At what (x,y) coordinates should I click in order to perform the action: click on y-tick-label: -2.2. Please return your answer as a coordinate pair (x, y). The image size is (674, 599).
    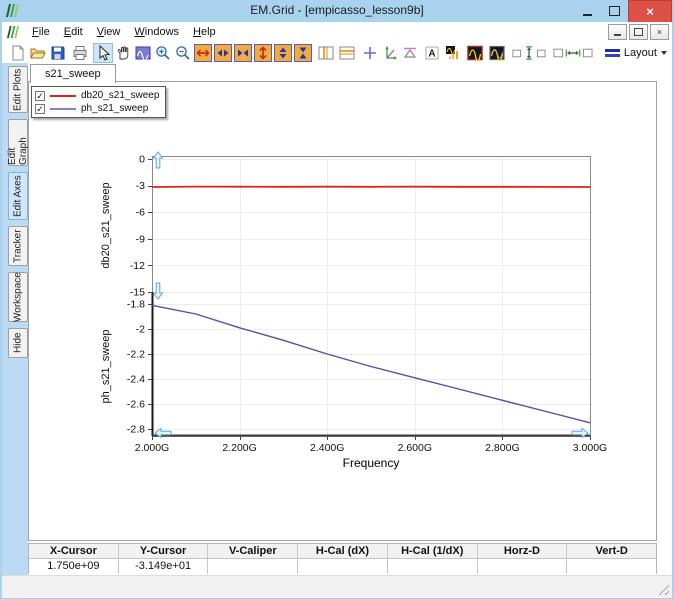
    Looking at the image, I should click on (136, 355).